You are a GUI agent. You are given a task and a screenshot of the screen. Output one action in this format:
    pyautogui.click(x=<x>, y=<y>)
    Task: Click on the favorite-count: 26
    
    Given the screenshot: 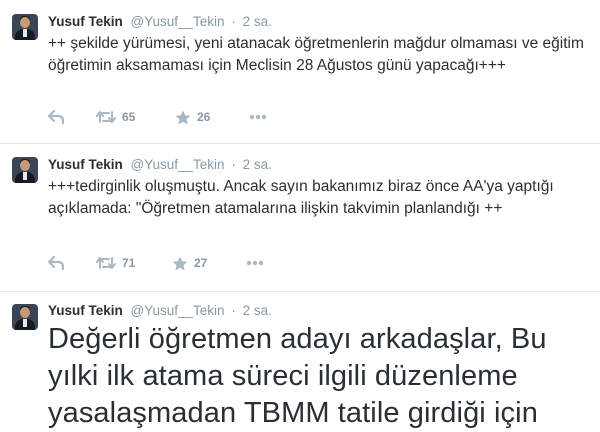 What is the action you would take?
    pyautogui.click(x=204, y=117)
    